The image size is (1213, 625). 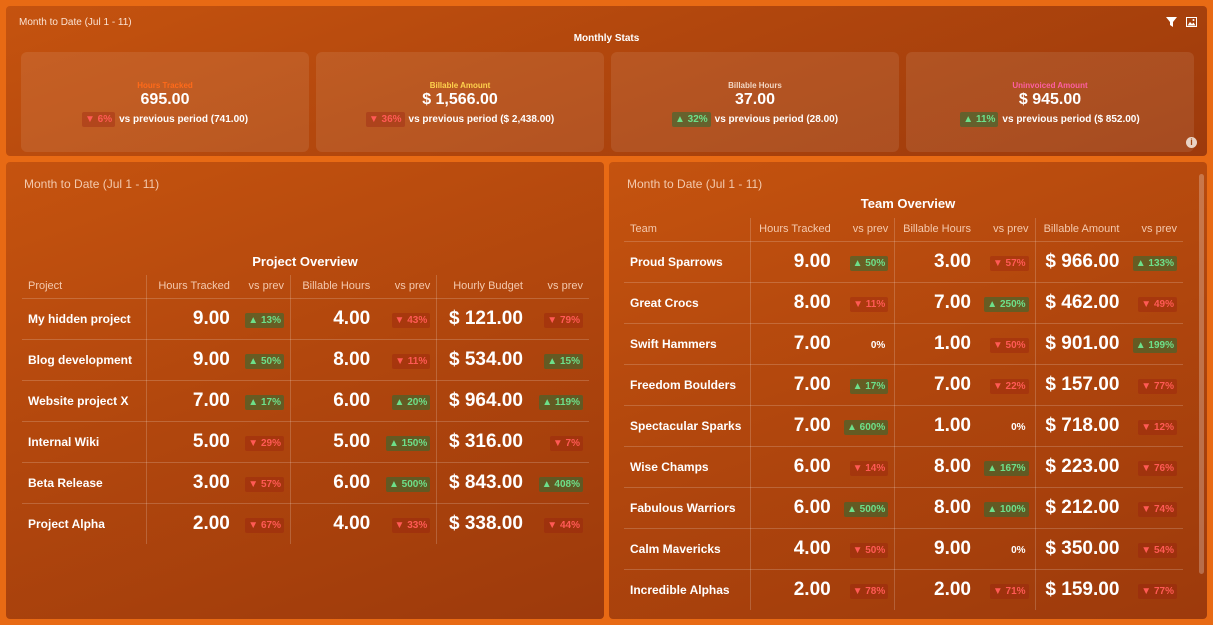 What do you see at coordinates (1157, 386) in the screenshot?
I see `delta-badge: ▼ 77%` at bounding box center [1157, 386].